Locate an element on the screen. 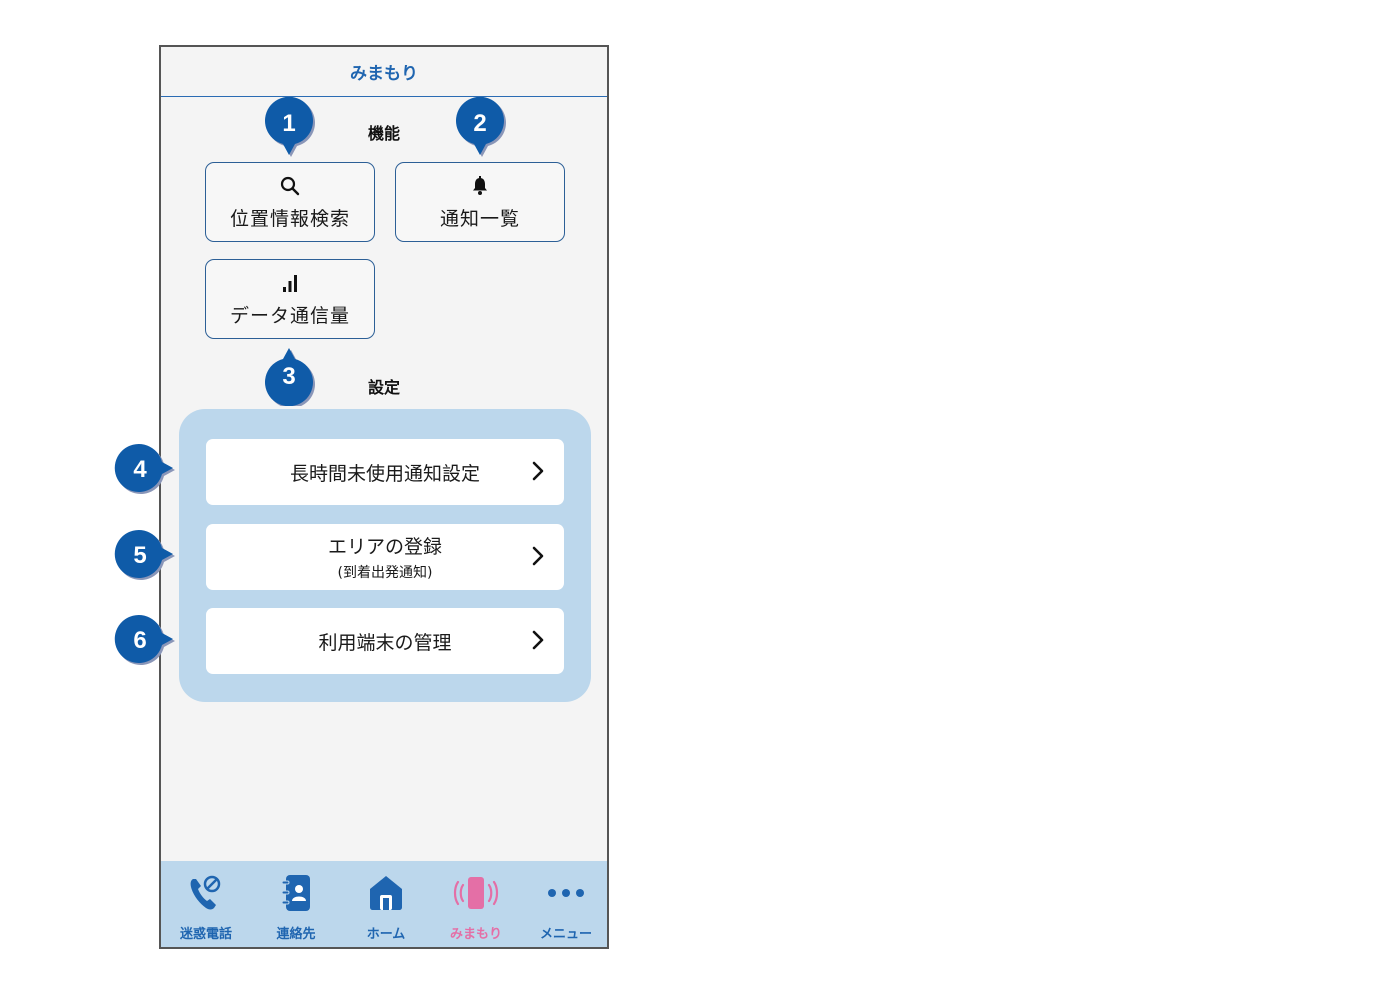  data-usage-button: データ通信量 is located at coordinates (290, 299).